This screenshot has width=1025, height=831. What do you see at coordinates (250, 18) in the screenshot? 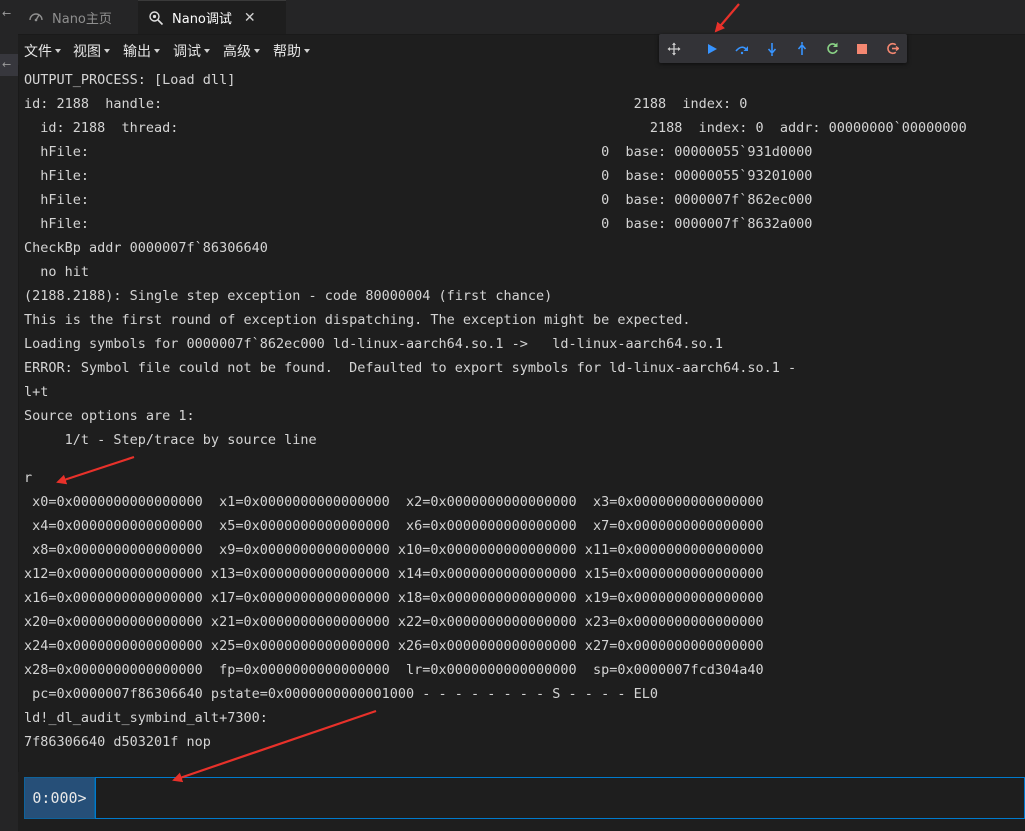
I see `close-icon: ✕` at bounding box center [250, 18].